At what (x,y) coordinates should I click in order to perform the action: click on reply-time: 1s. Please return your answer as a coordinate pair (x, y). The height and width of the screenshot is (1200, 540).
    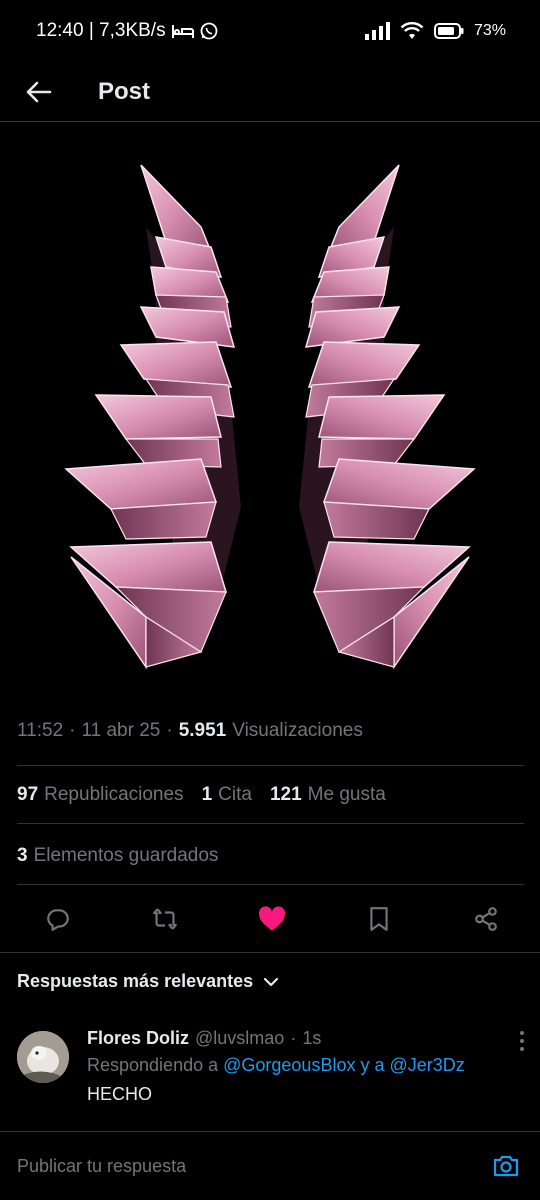
    Looking at the image, I should click on (312, 1038).